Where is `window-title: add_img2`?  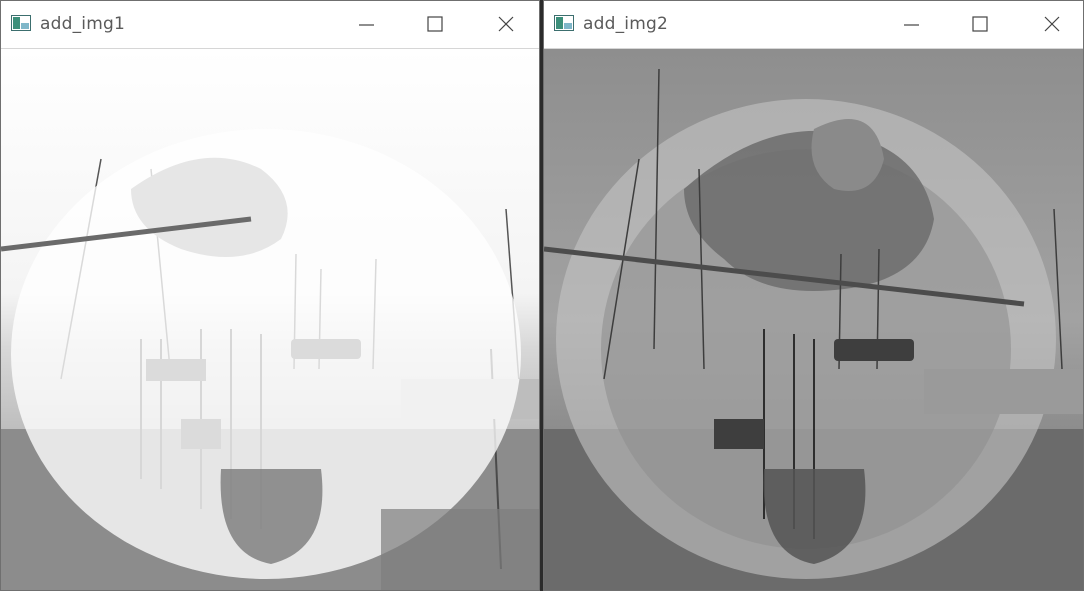 window-title: add_img2 is located at coordinates (625, 24).